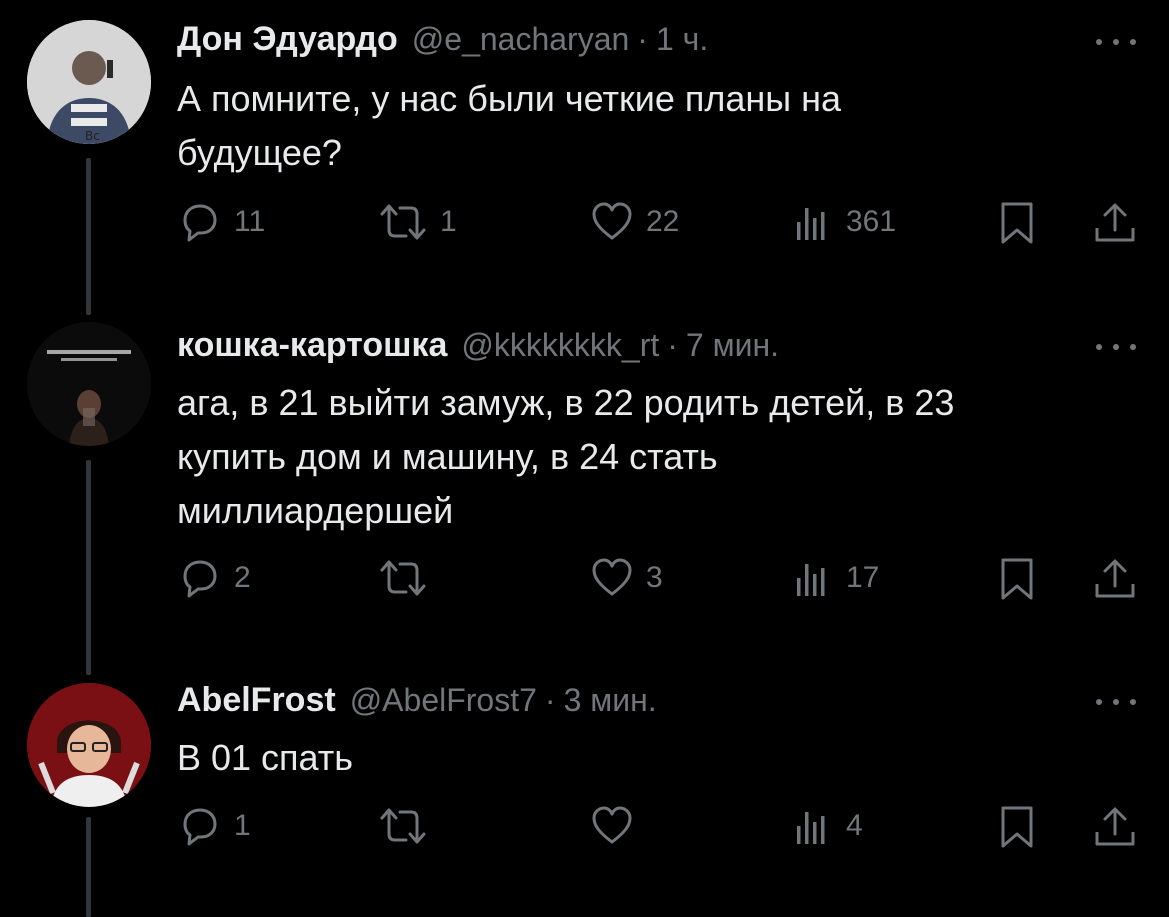  I want to click on retweet-button: 1, so click(417, 222).